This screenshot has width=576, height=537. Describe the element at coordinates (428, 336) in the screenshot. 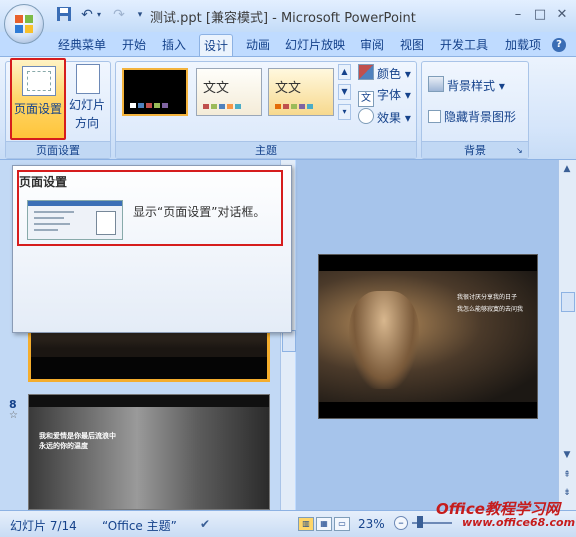

I see `current-slide: 我很讨厌分享我的日子 我怎么能够寂寞的去问我` at that location.